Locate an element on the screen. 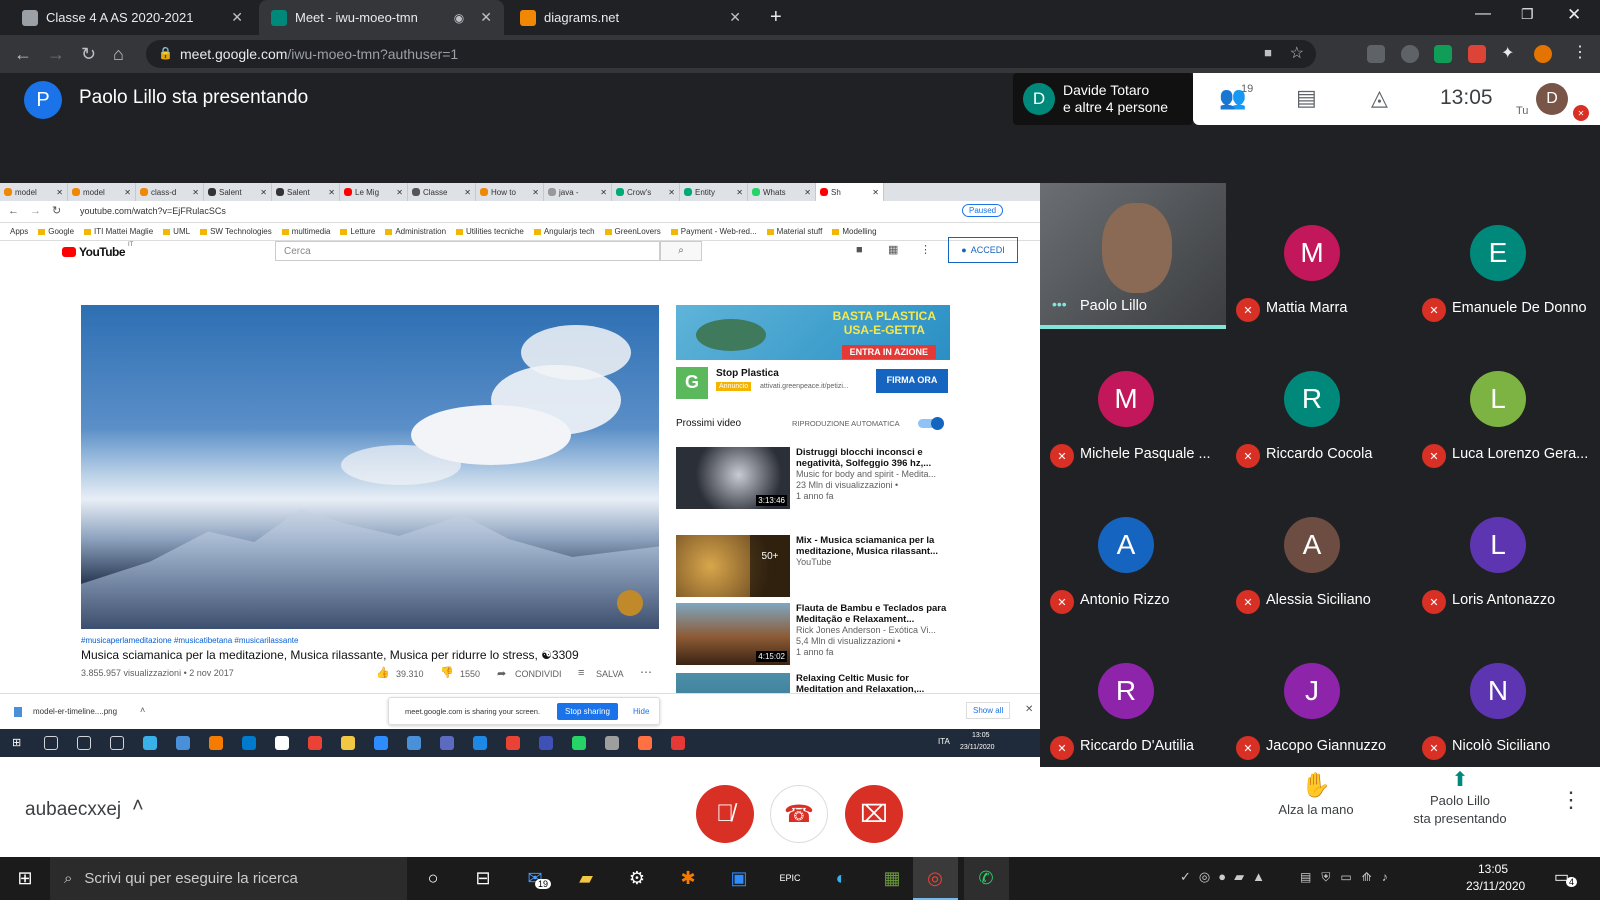 Image resolution: width=1600 pixels, height=900 pixels. tray-status-icons: ▤⛨▭⟰♪ is located at coordinates (1349, 877).